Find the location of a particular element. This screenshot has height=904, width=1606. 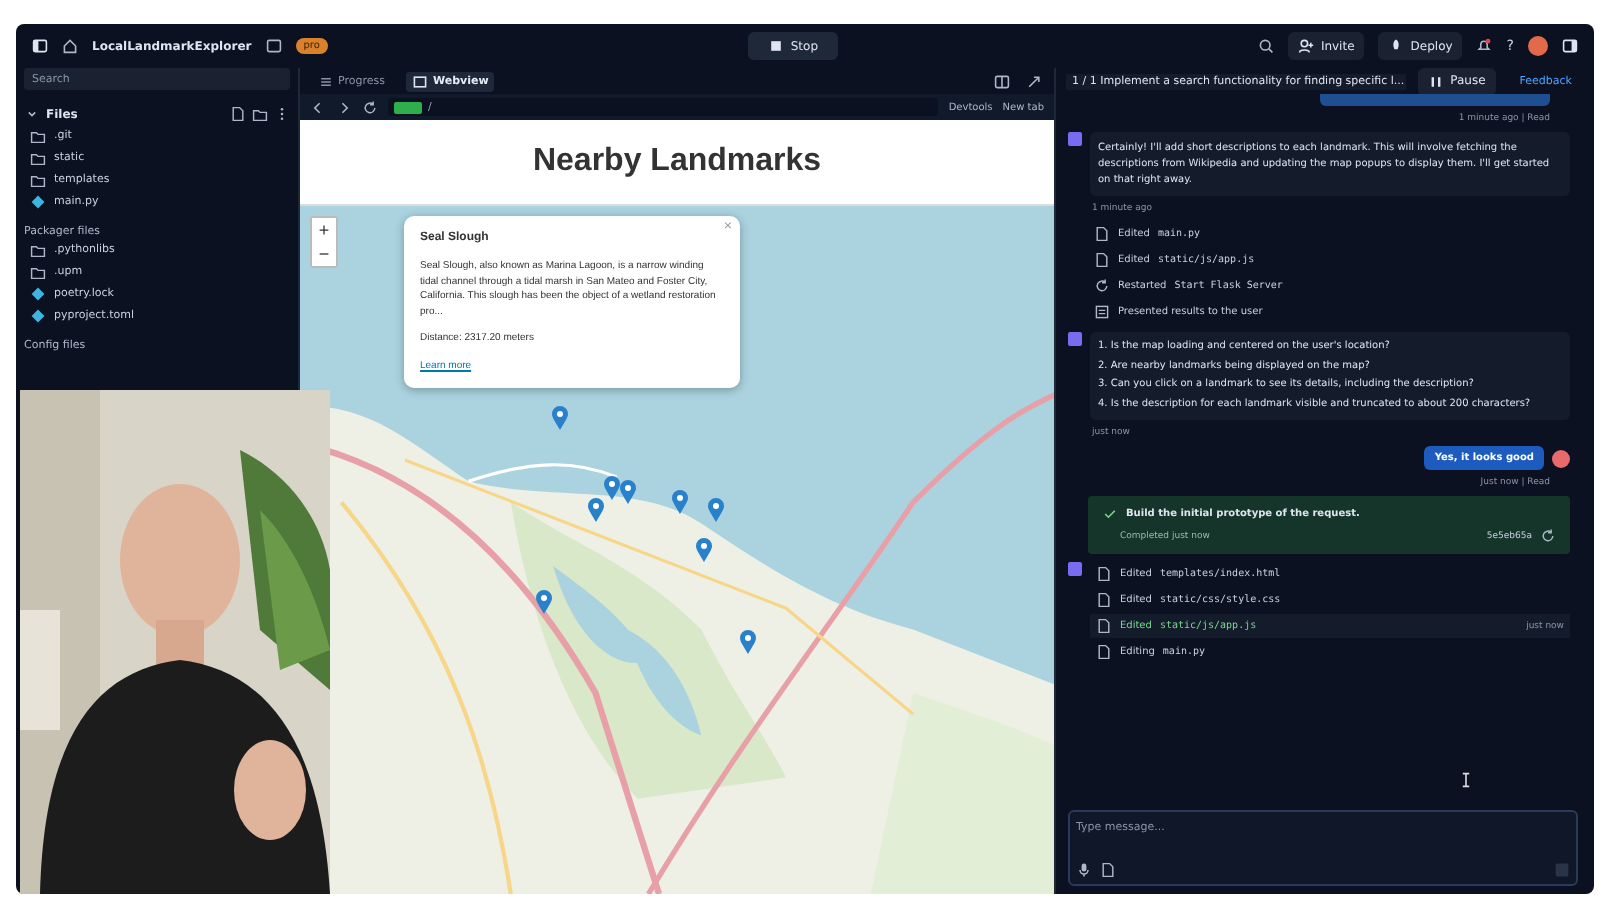

results-icon is located at coordinates (1102, 312).